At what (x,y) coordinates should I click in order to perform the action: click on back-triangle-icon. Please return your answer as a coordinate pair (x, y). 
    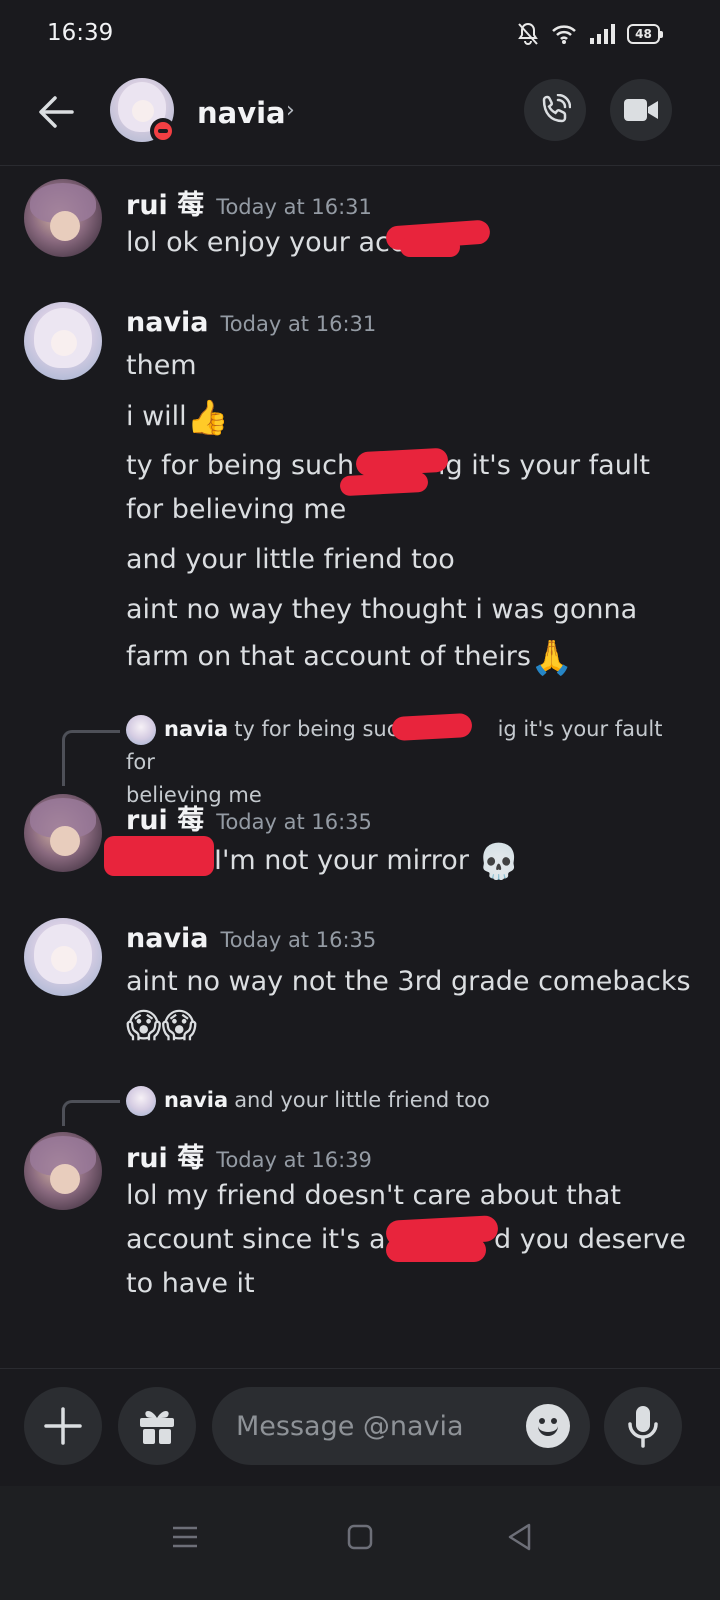
    Looking at the image, I should click on (519, 1537).